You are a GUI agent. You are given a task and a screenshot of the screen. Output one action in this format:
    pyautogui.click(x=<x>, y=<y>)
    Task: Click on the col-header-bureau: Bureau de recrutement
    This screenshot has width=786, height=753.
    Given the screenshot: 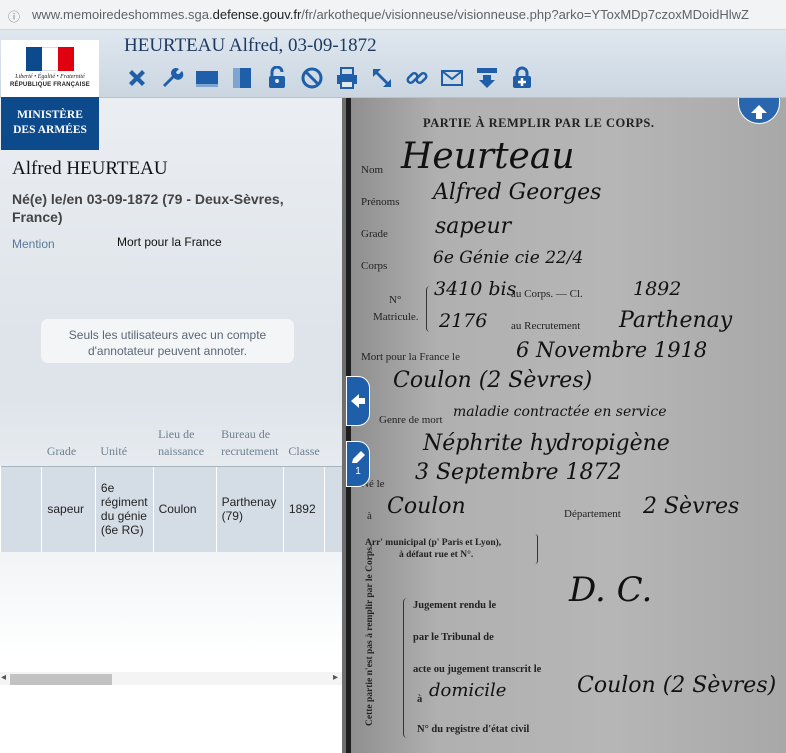 What is the action you would take?
    pyautogui.click(x=250, y=442)
    